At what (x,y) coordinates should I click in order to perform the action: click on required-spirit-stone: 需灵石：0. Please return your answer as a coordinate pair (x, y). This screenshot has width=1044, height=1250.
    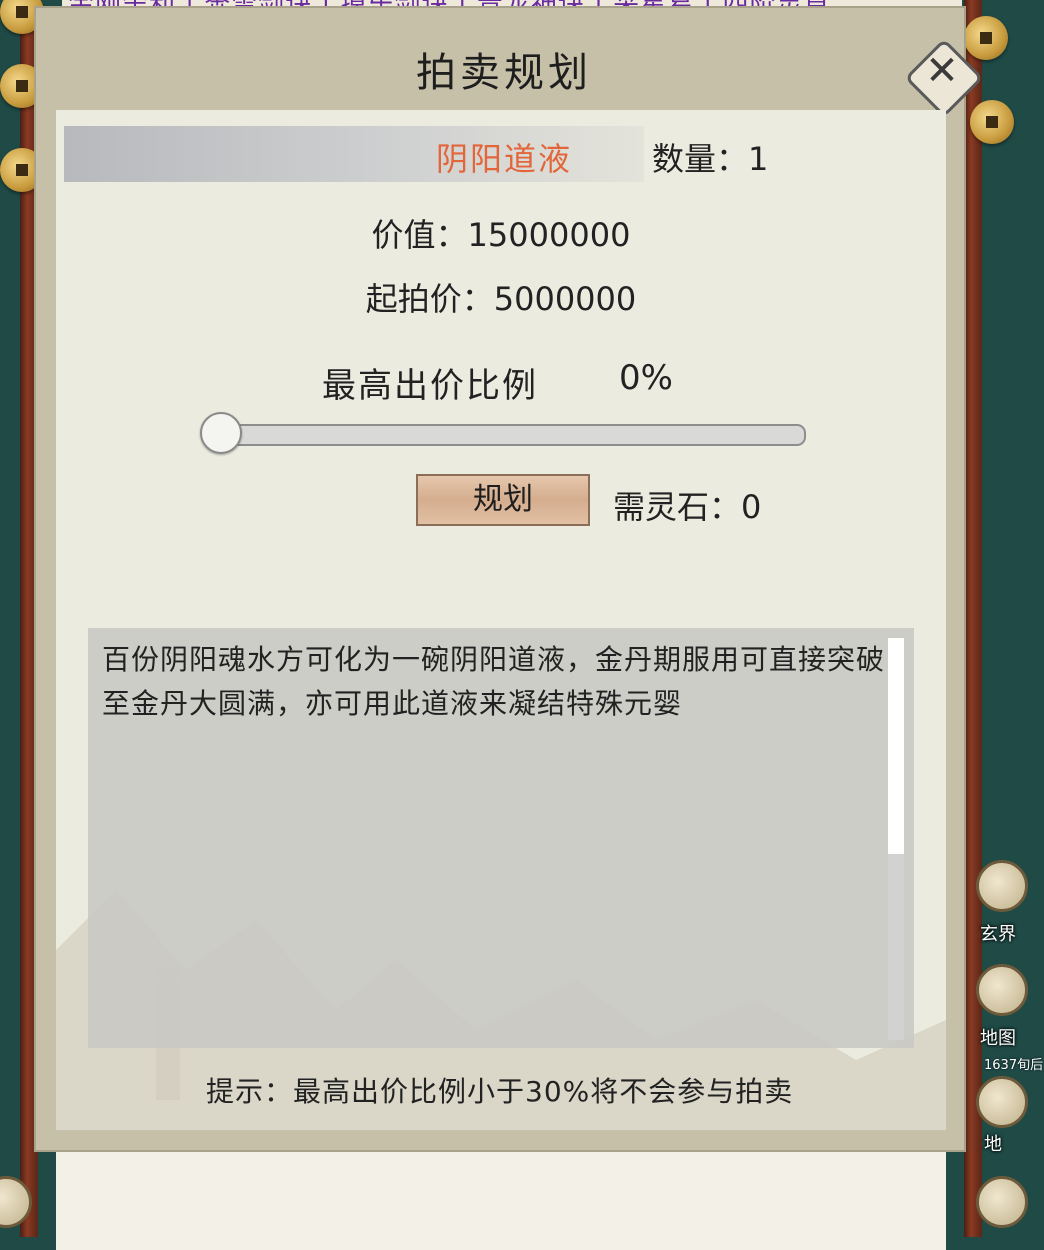
    Looking at the image, I should click on (687, 507).